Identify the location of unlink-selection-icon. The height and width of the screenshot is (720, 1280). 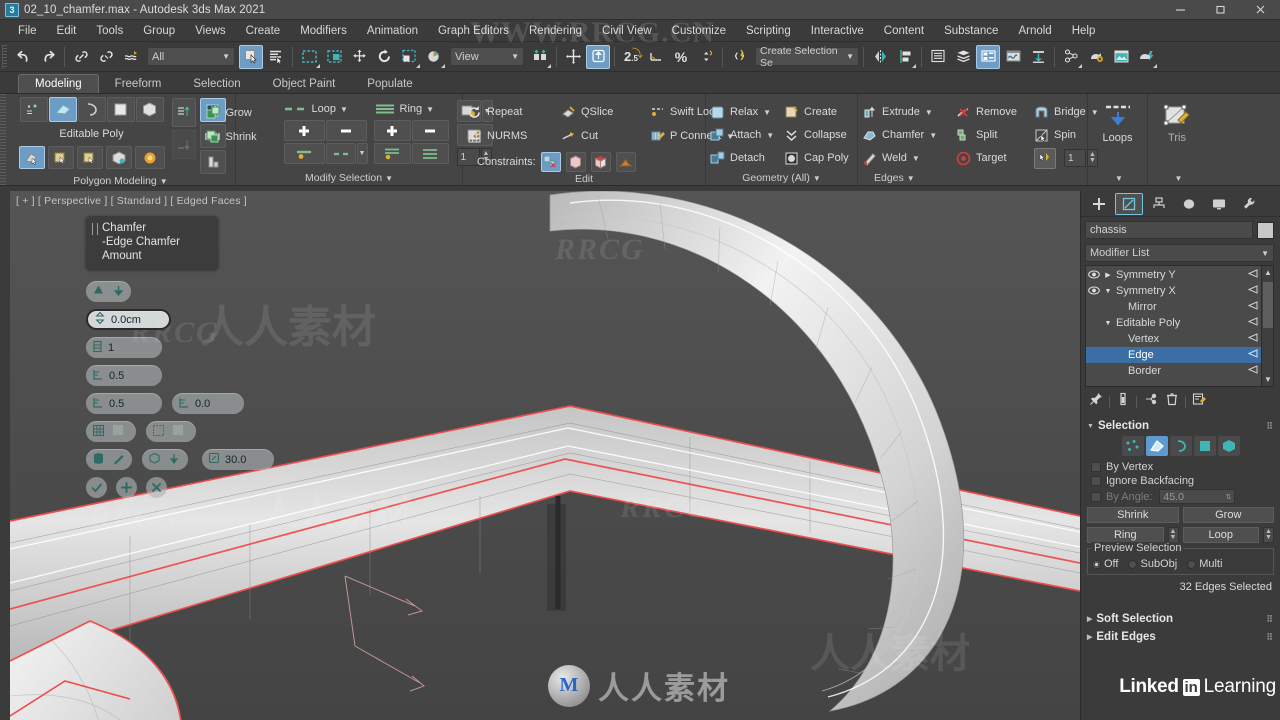
(106, 57).